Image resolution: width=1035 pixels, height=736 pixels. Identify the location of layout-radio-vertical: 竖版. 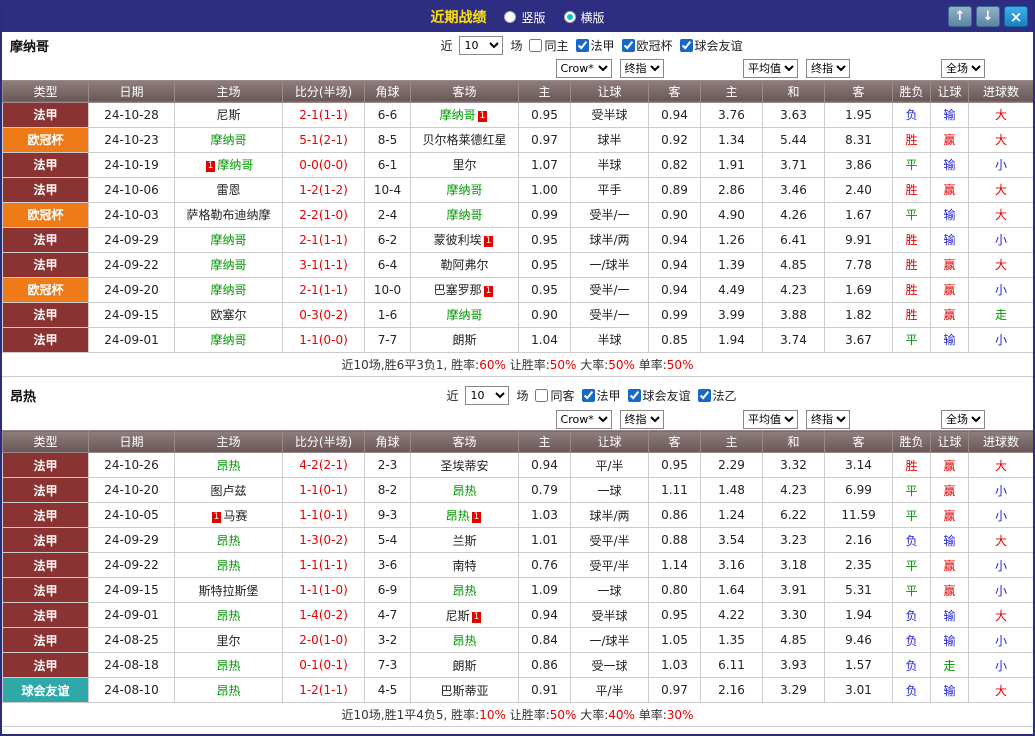
(525, 17).